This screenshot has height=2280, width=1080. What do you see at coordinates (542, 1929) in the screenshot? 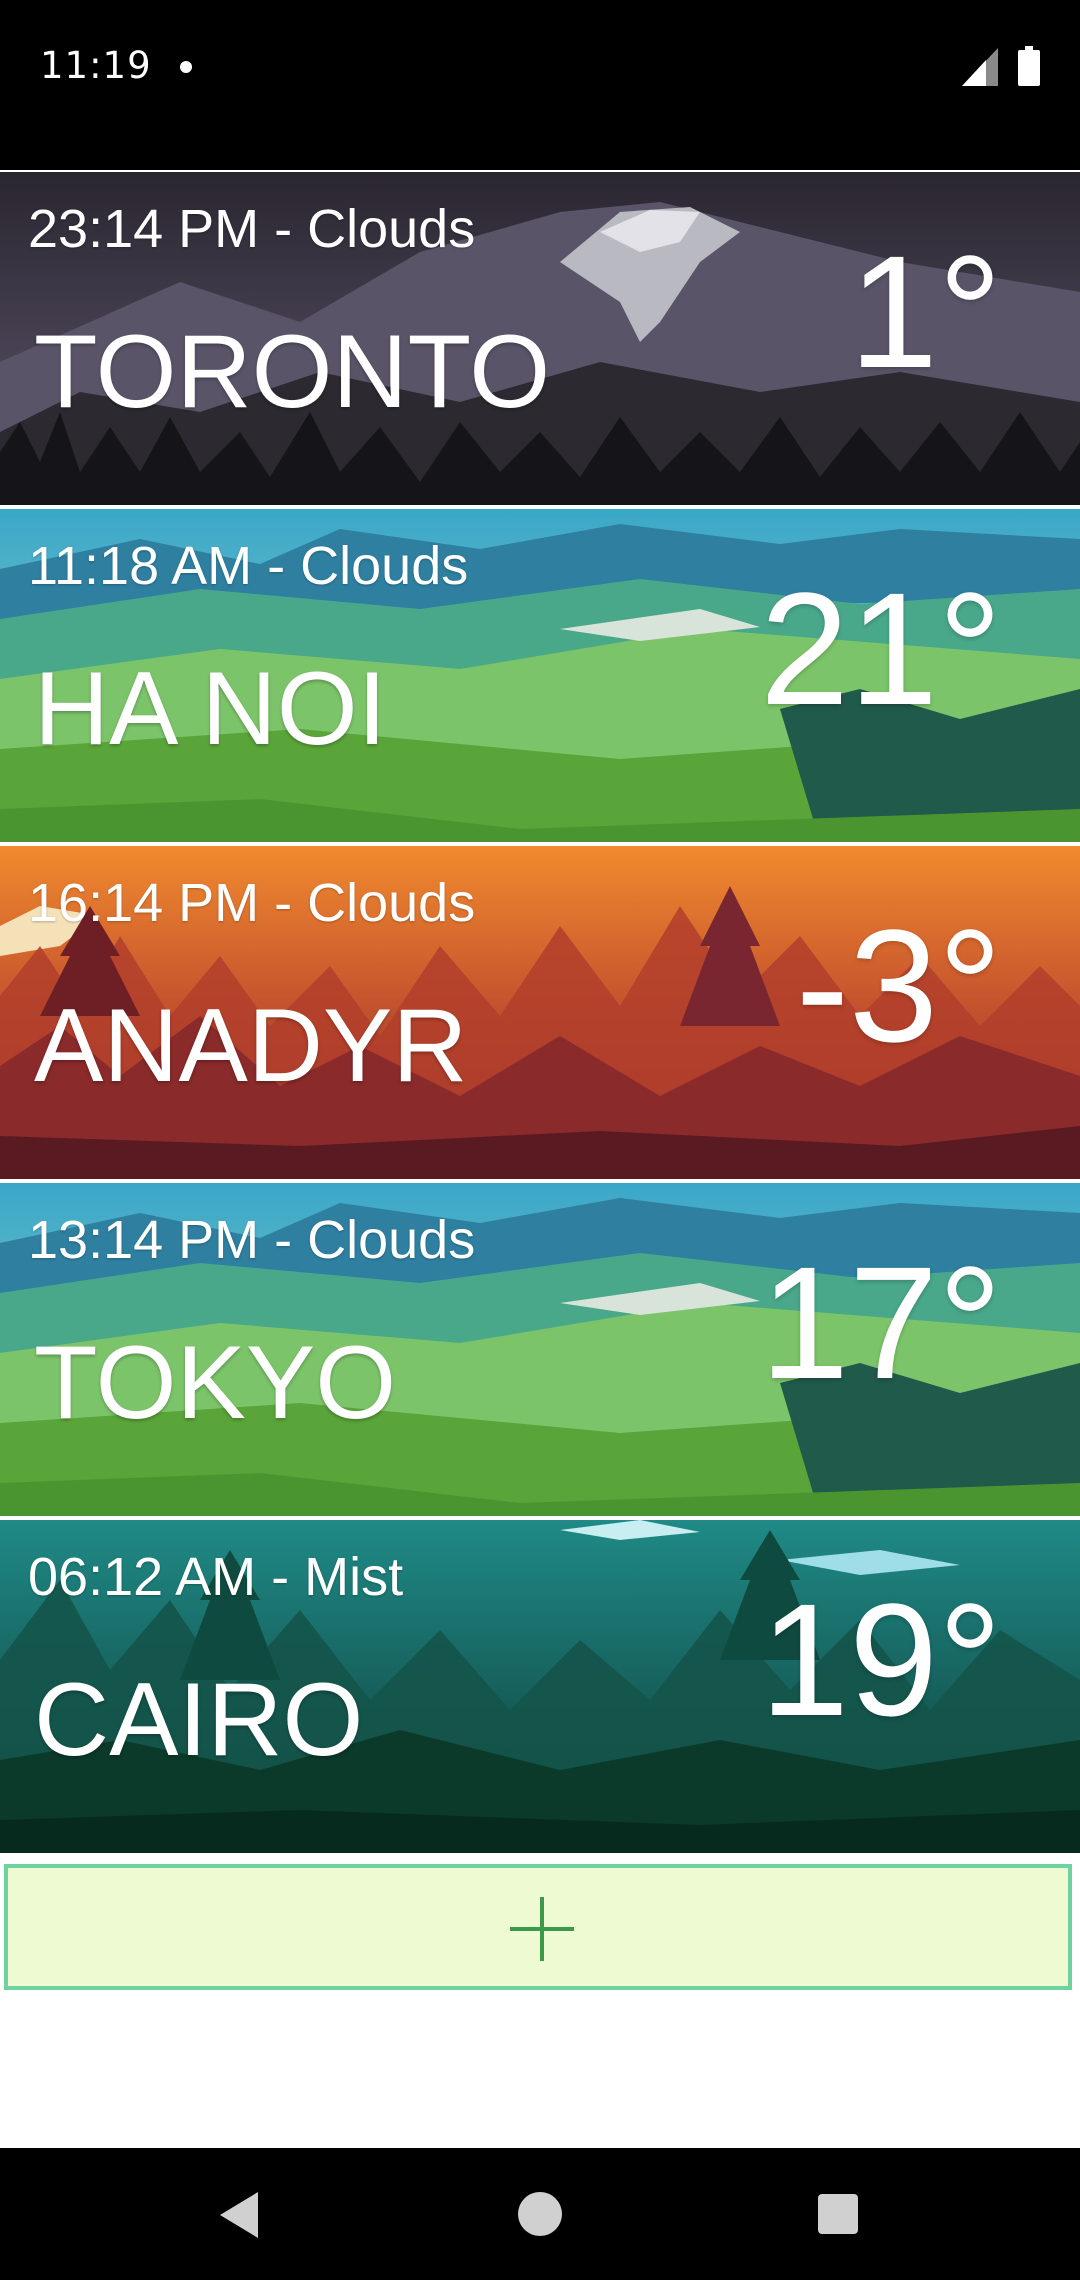
I see `plus-icon` at bounding box center [542, 1929].